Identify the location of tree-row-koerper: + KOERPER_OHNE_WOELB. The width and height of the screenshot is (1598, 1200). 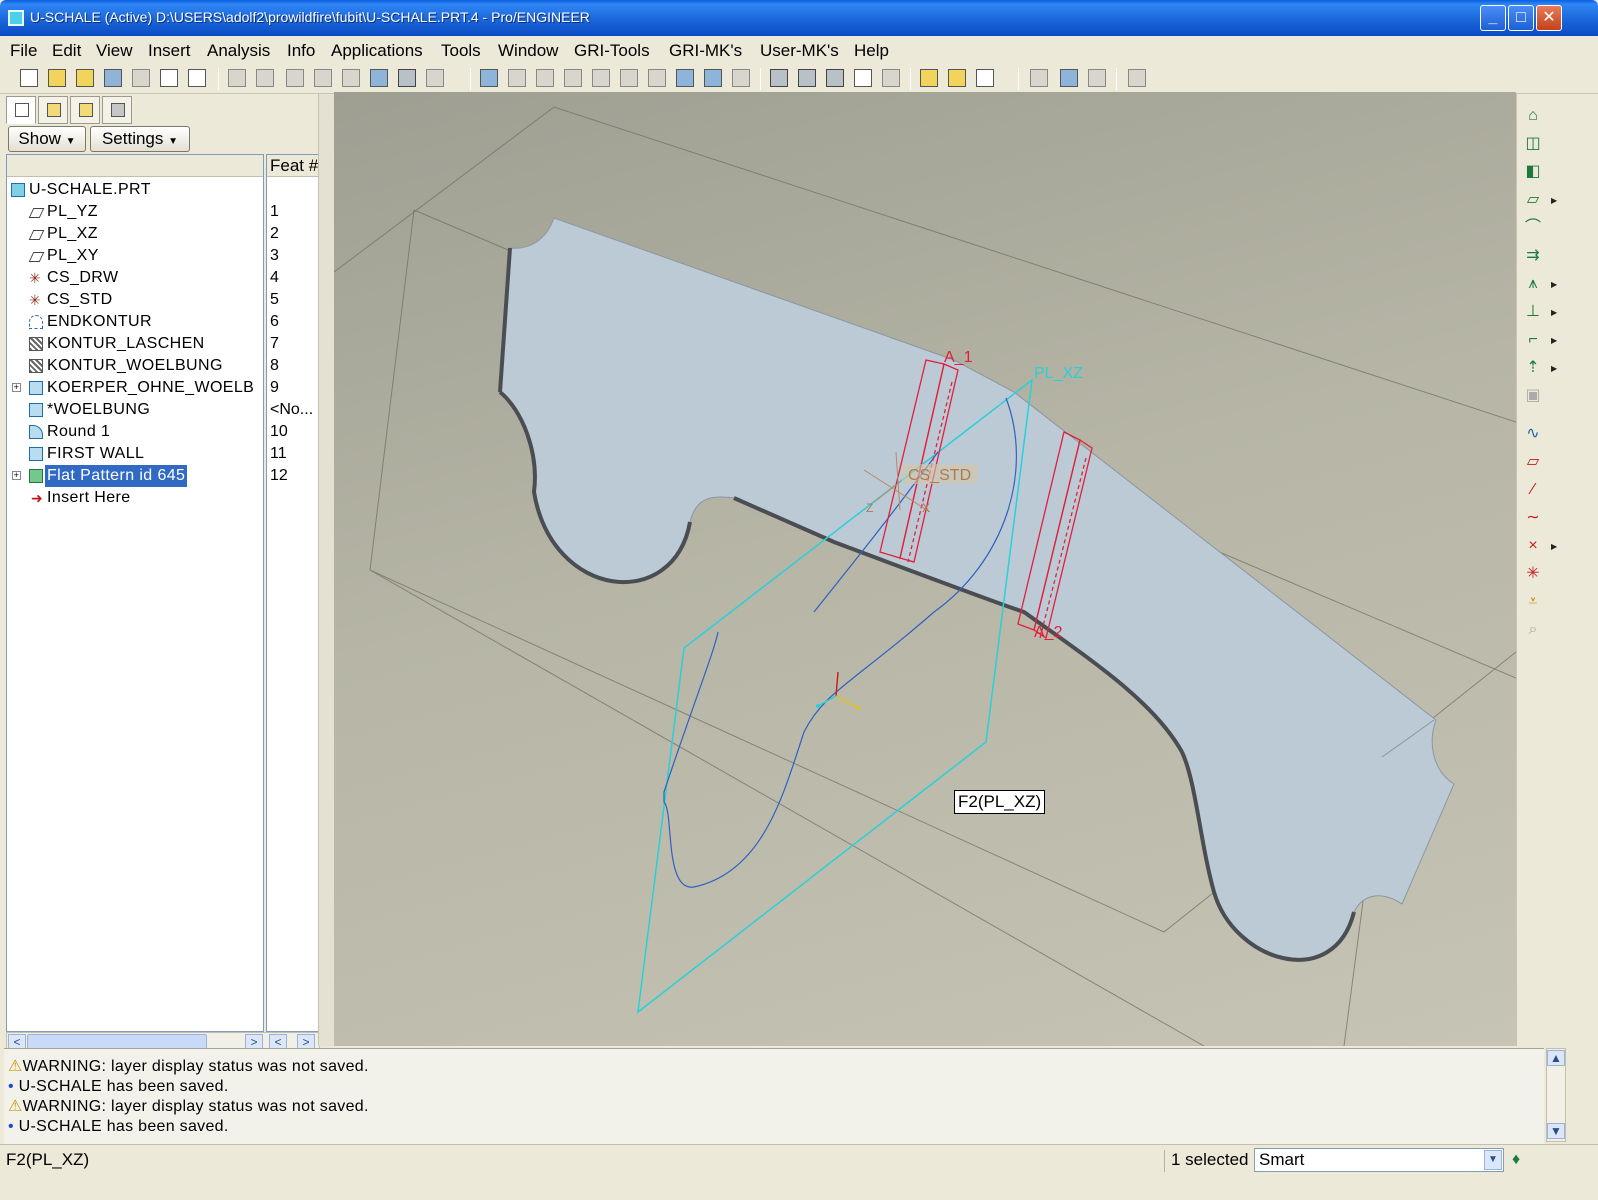
(135, 388).